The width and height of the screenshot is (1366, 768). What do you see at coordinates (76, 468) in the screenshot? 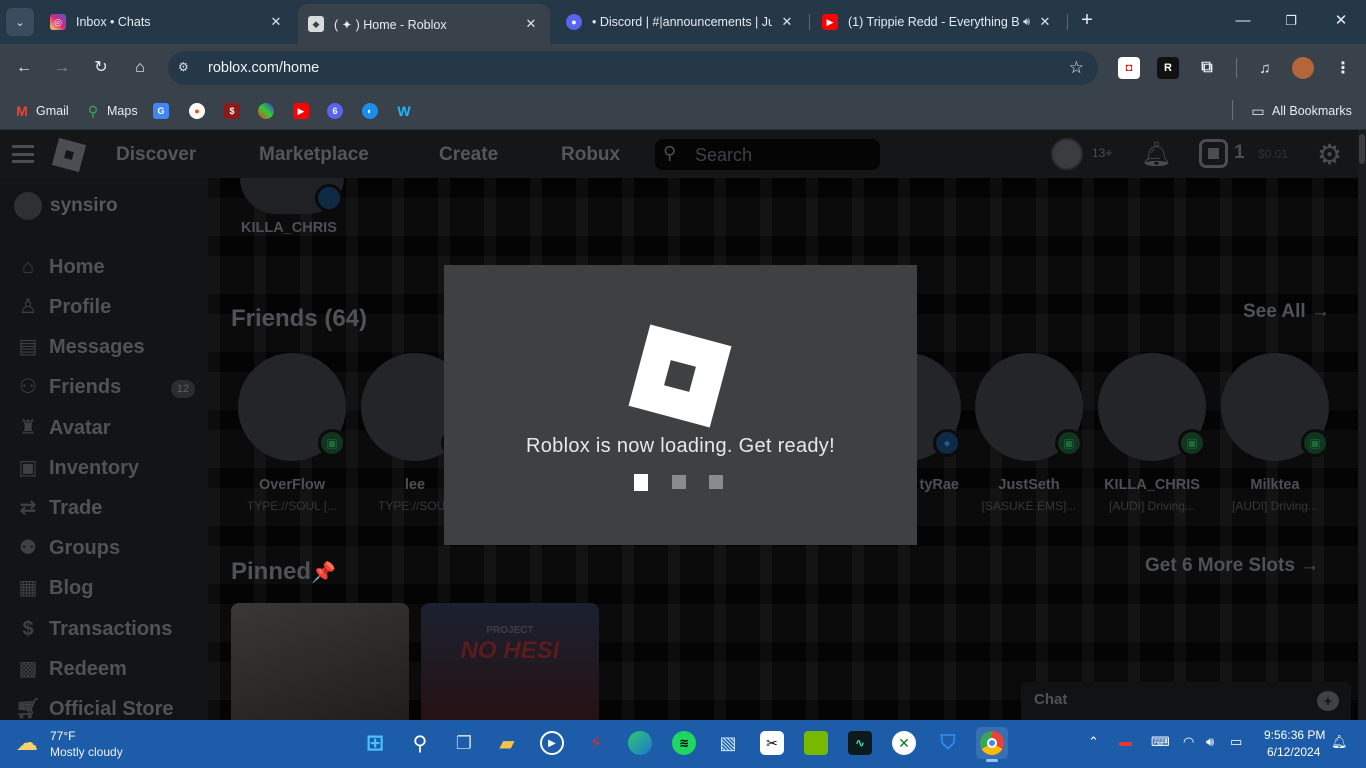
I see `sidebar-item-inventory: ▣ Inventory` at bounding box center [76, 468].